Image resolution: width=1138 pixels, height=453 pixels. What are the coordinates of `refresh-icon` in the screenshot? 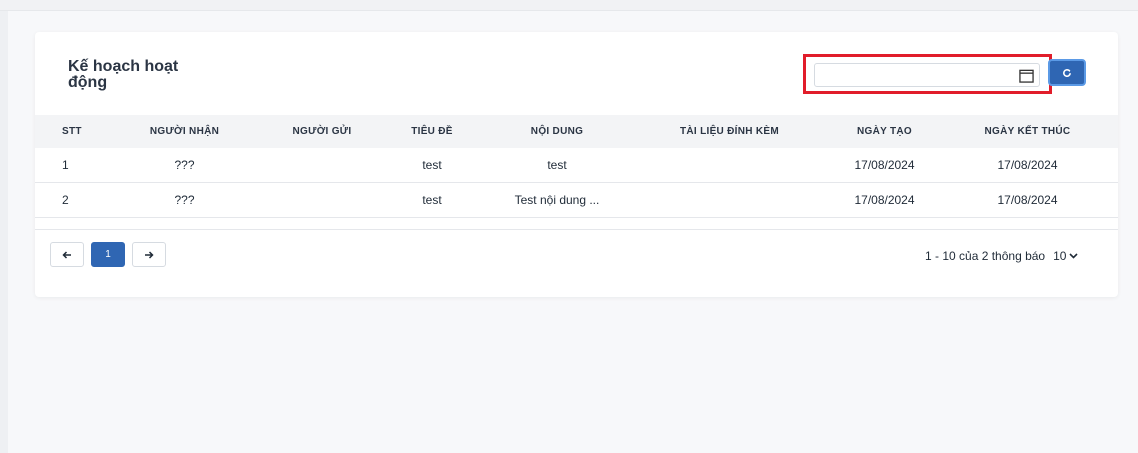 It's located at (1067, 72).